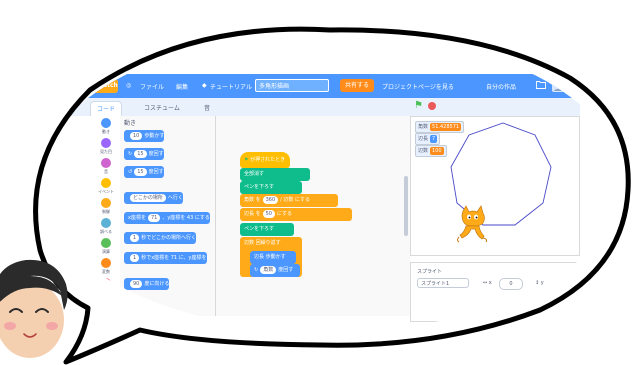 The width and height of the screenshot is (637, 365). I want to click on palette-block-go-to-xy: x座標を 71 、y座標を 43 にする, so click(167, 218).